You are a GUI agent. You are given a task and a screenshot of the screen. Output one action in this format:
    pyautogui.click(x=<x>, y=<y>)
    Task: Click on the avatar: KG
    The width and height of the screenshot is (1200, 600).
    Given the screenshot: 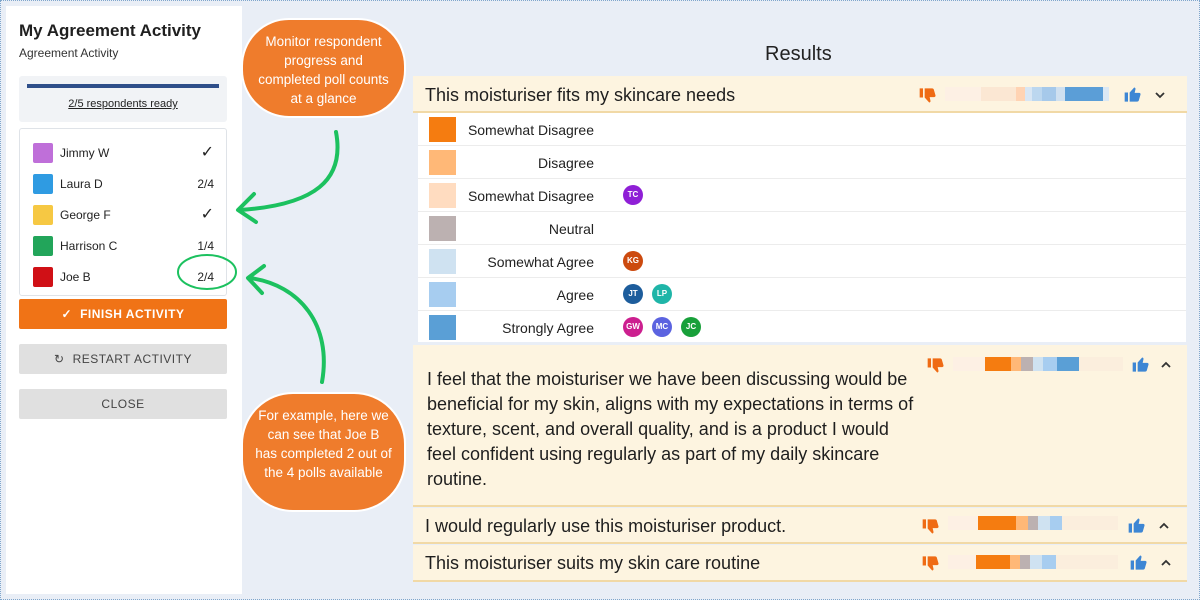 What is the action you would take?
    pyautogui.click(x=633, y=261)
    